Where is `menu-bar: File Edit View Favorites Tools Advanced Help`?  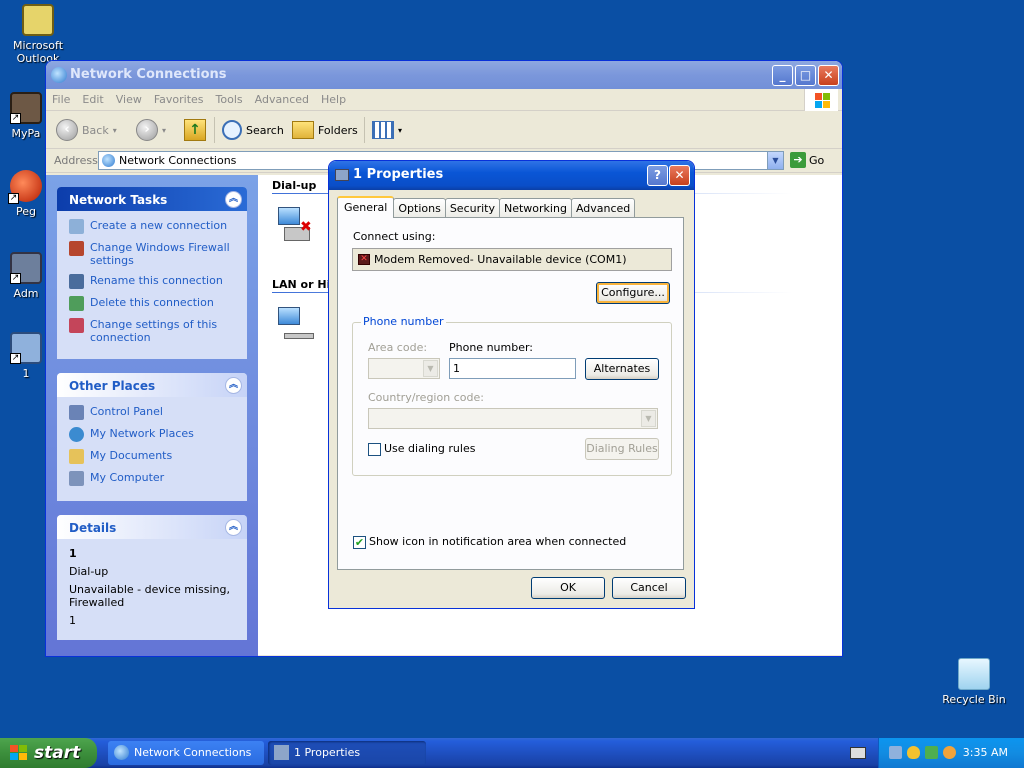
menu-bar: File Edit View Favorites Tools Advanced Help is located at coordinates (444, 100).